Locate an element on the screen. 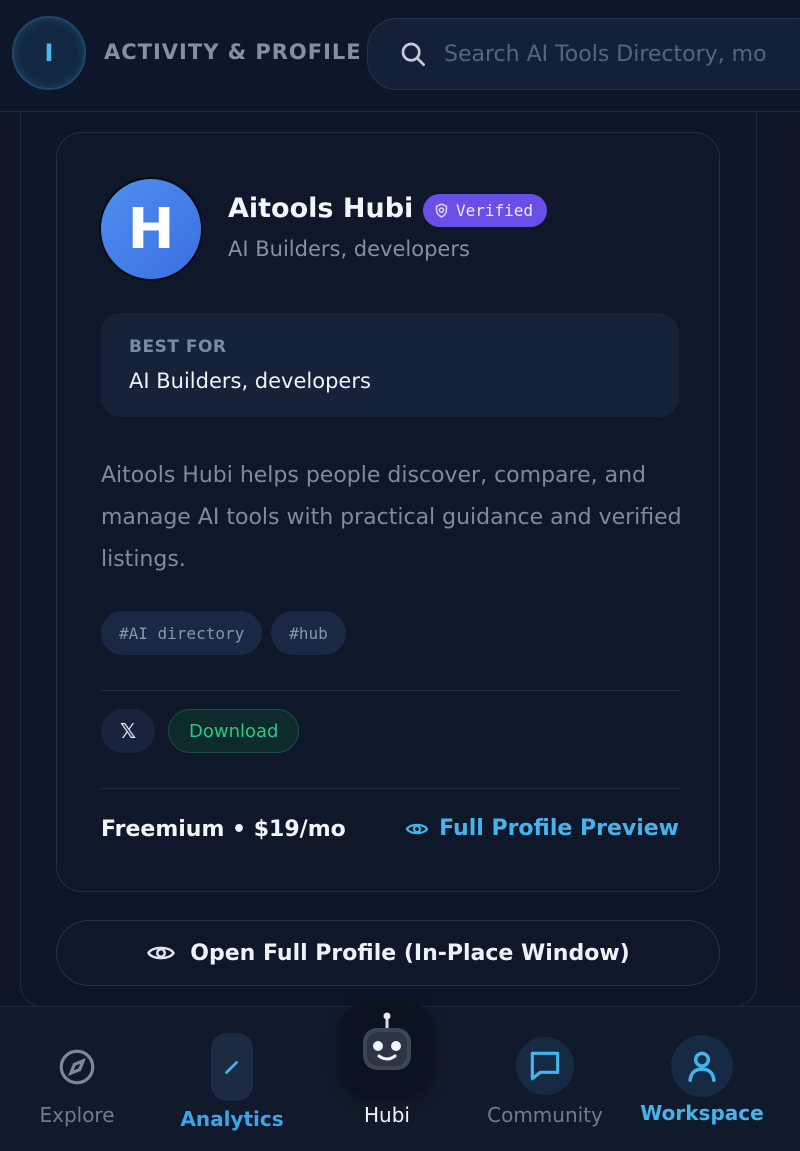  nav-item-workspace: Workspace is located at coordinates (702, 1079).